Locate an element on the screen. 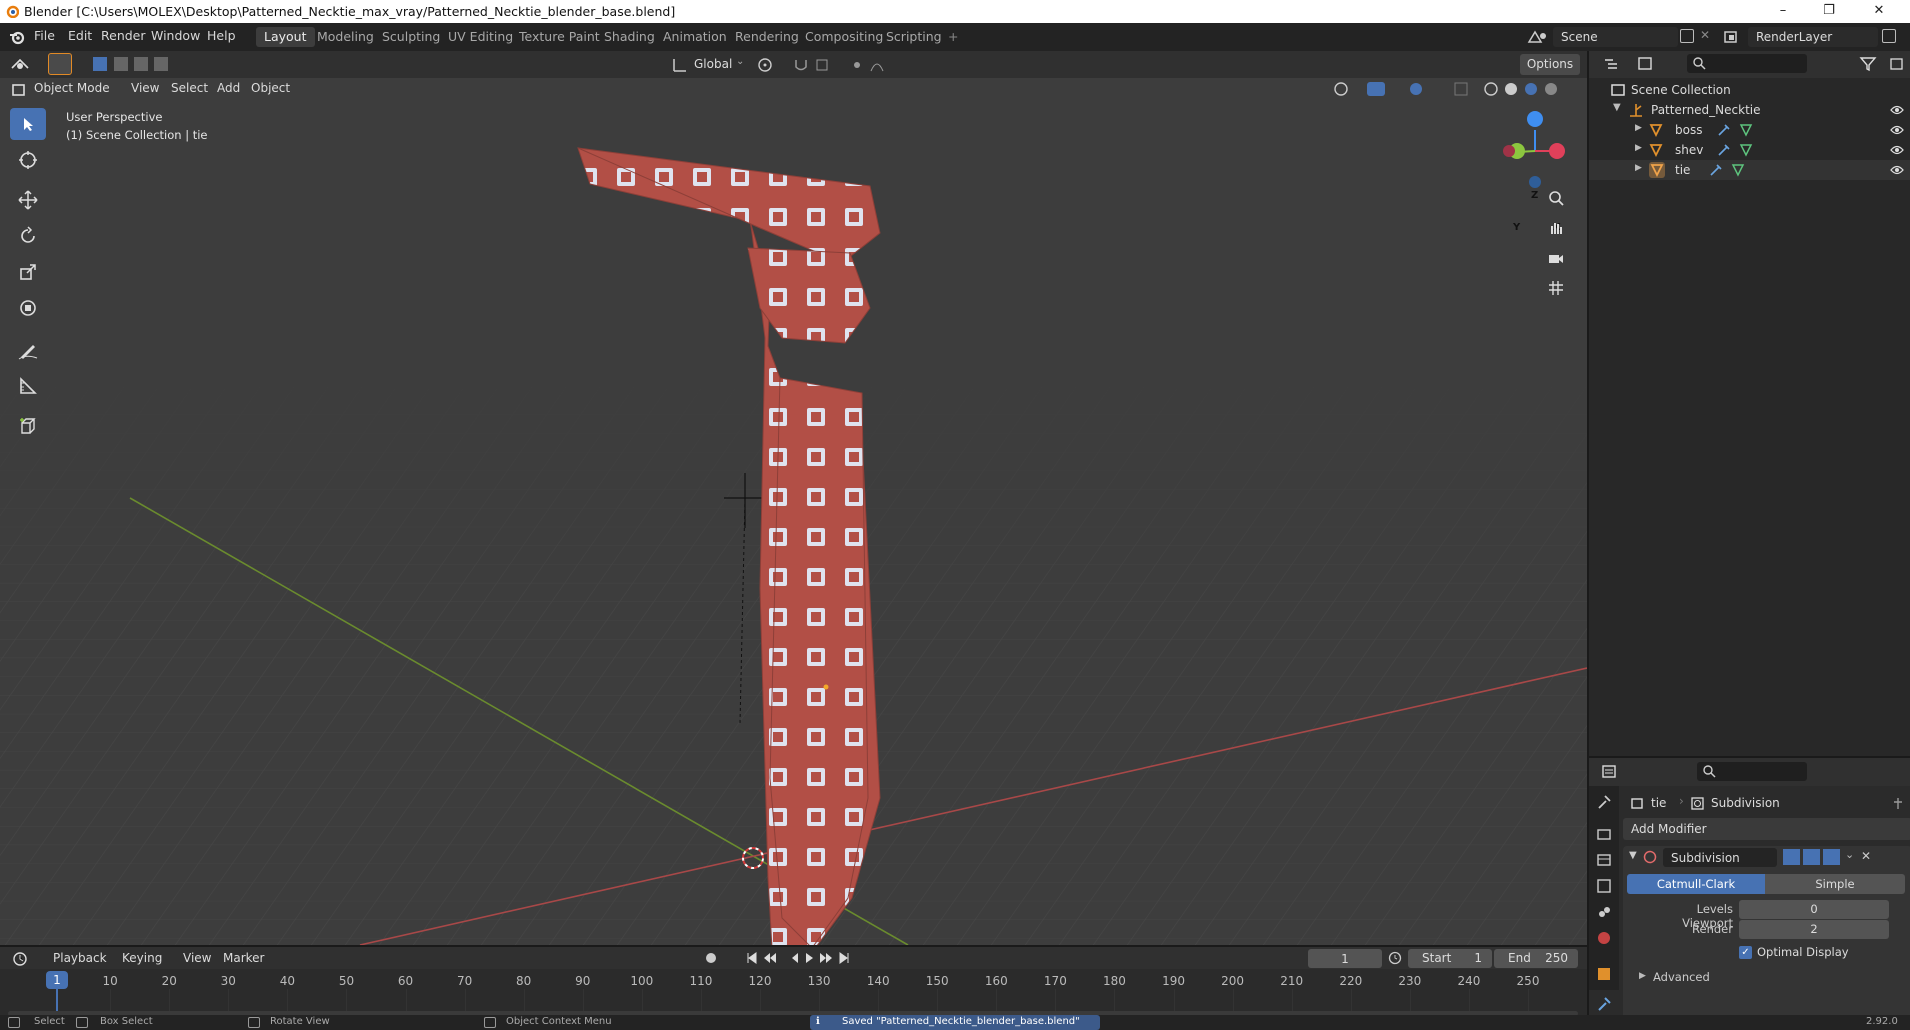 The image size is (1910, 1030). camera-view-button is located at coordinates (1561, 263).